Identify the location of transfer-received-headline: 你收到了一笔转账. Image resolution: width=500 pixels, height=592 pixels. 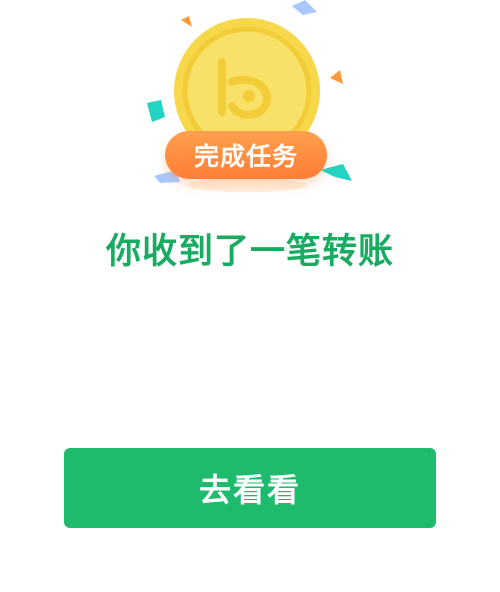
(249, 252).